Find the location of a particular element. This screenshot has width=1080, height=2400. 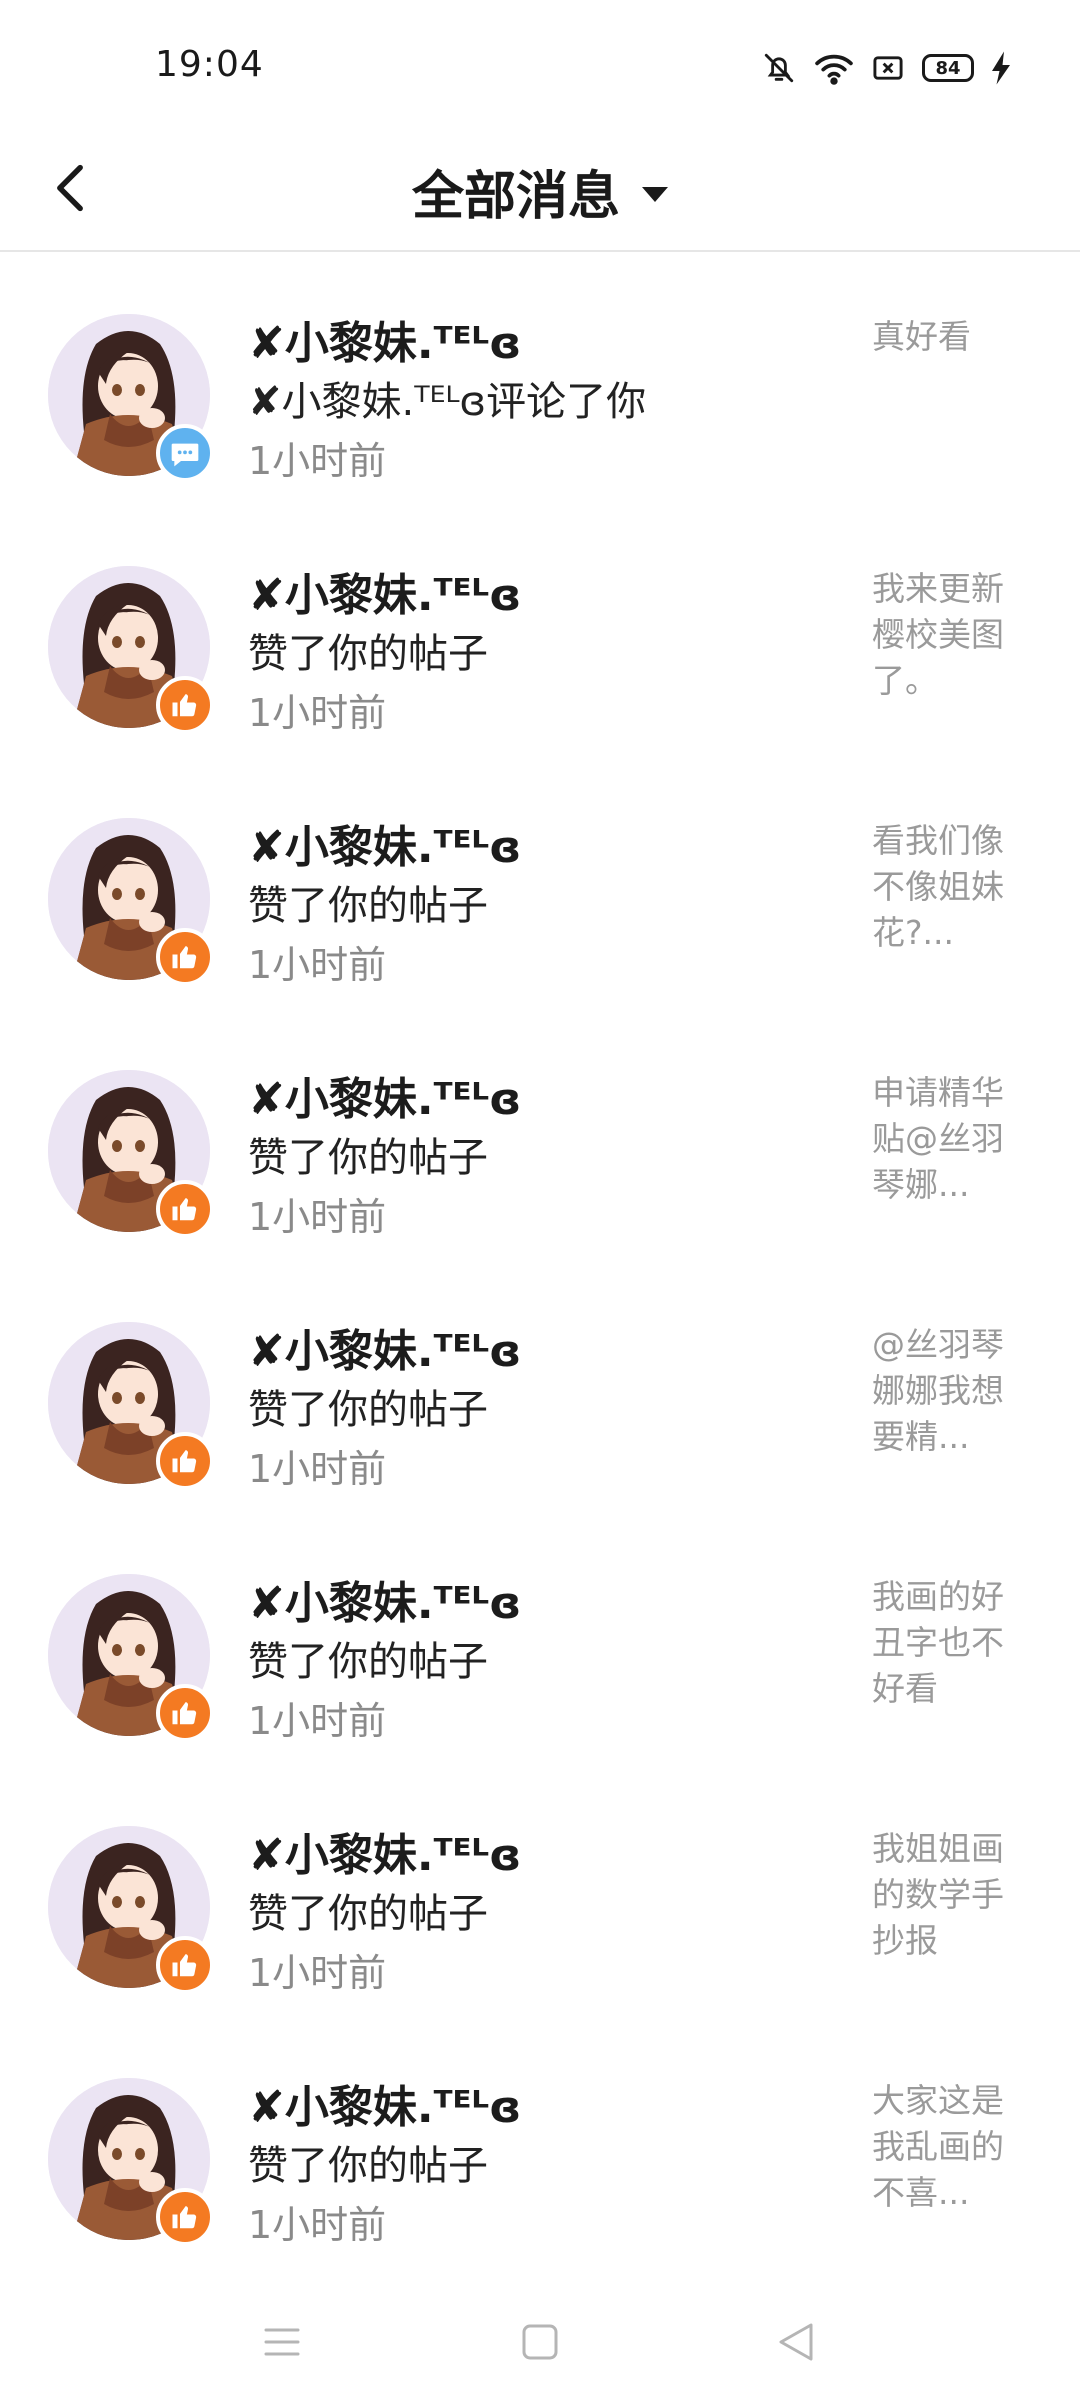

home-square-icon is located at coordinates (540, 2344).